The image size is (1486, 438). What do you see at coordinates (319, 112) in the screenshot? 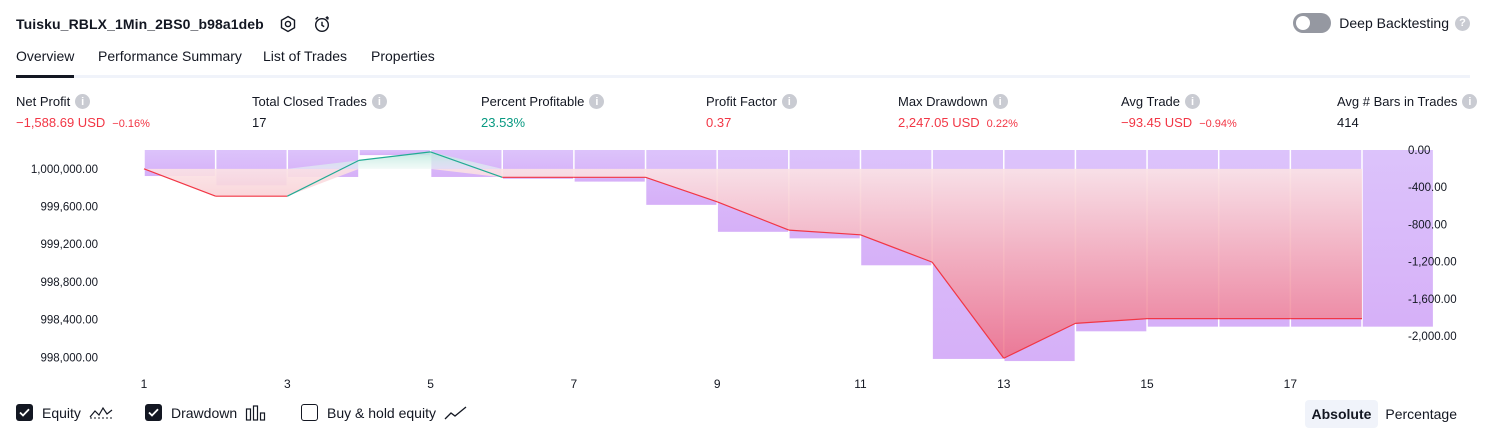
I see `metric-total-closed-trades: Total Closed Trades i 17` at bounding box center [319, 112].